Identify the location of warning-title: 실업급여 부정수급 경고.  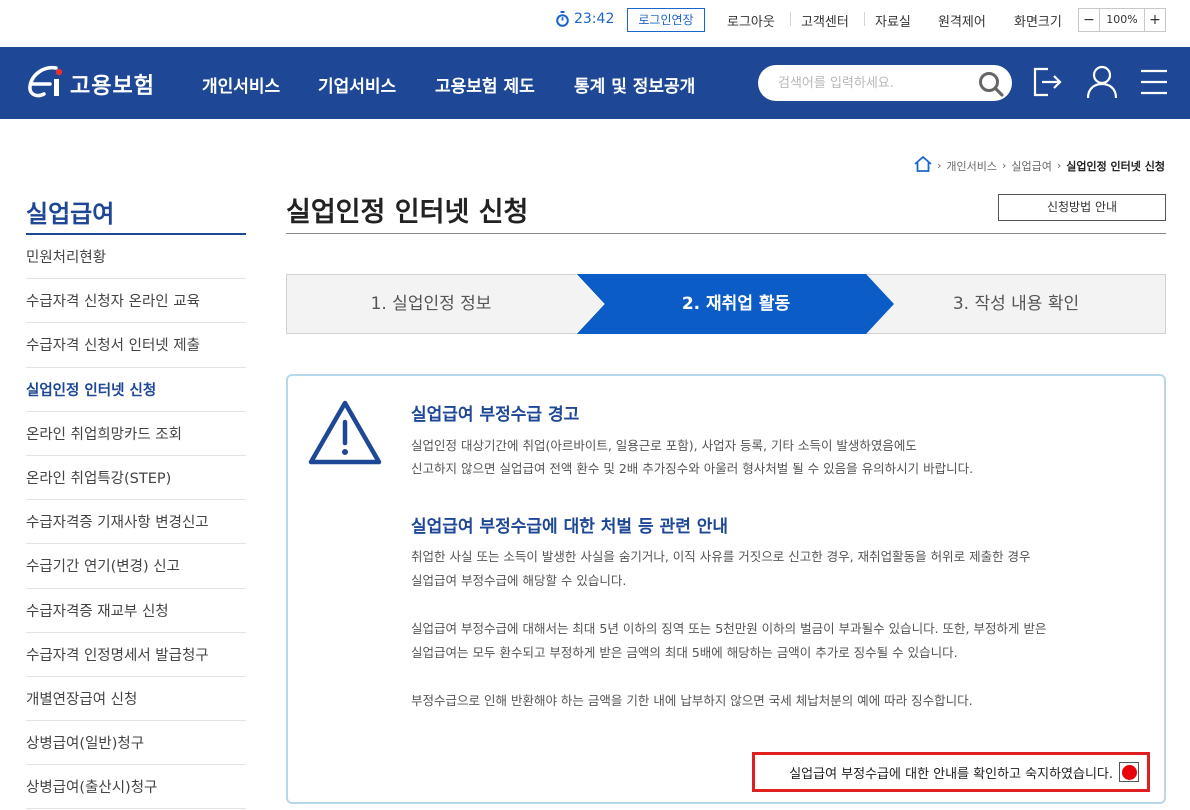
(495, 415).